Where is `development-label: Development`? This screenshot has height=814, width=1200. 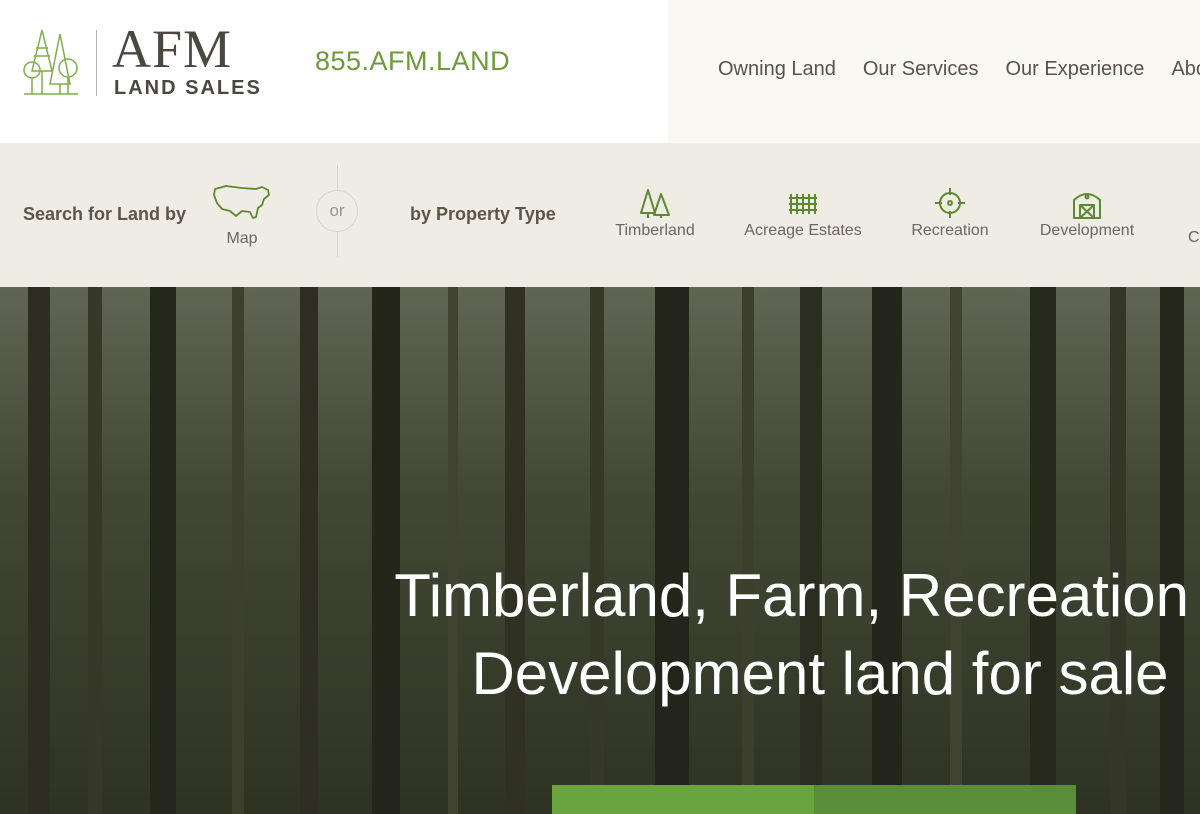 development-label: Development is located at coordinates (1087, 230).